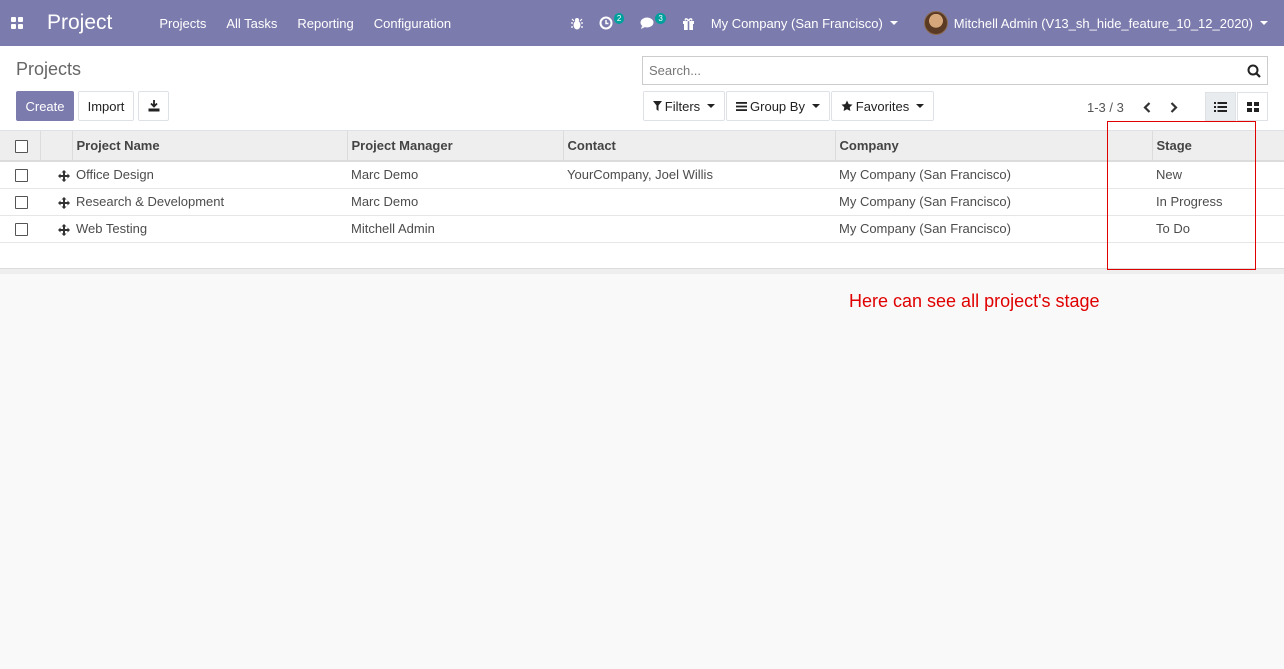 Image resolution: width=1284 pixels, height=669 pixels. I want to click on groupby-dropdown: Group By, so click(778, 106).